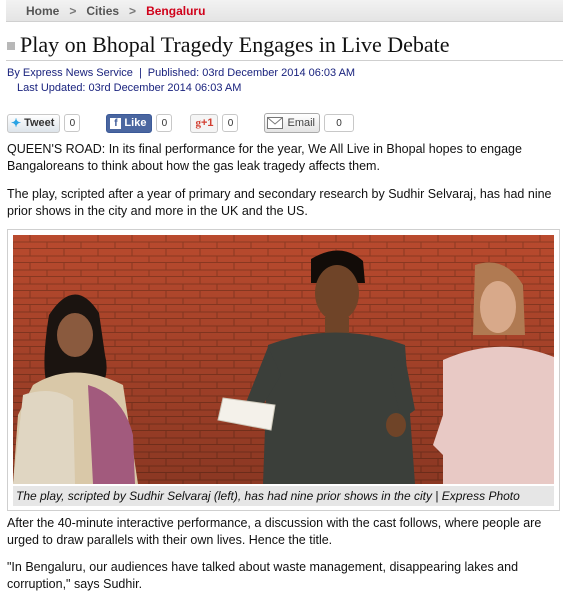 This screenshot has width=569, height=595. What do you see at coordinates (72, 123) in the screenshot?
I see `tweet-count: 0` at bounding box center [72, 123].